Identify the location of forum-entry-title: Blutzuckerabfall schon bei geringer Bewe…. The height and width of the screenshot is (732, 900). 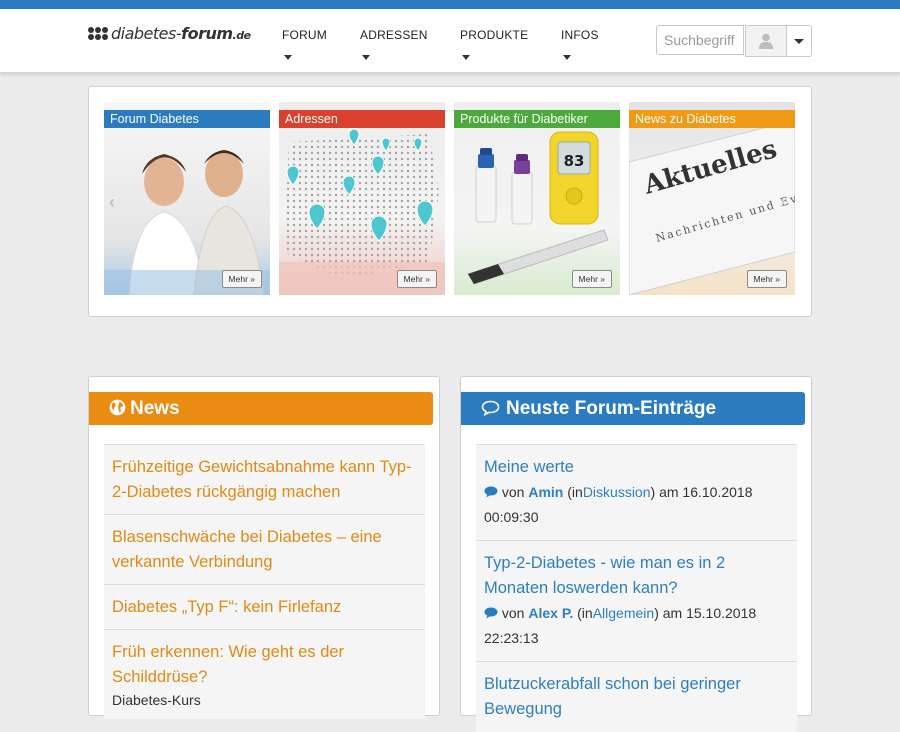
(636, 697).